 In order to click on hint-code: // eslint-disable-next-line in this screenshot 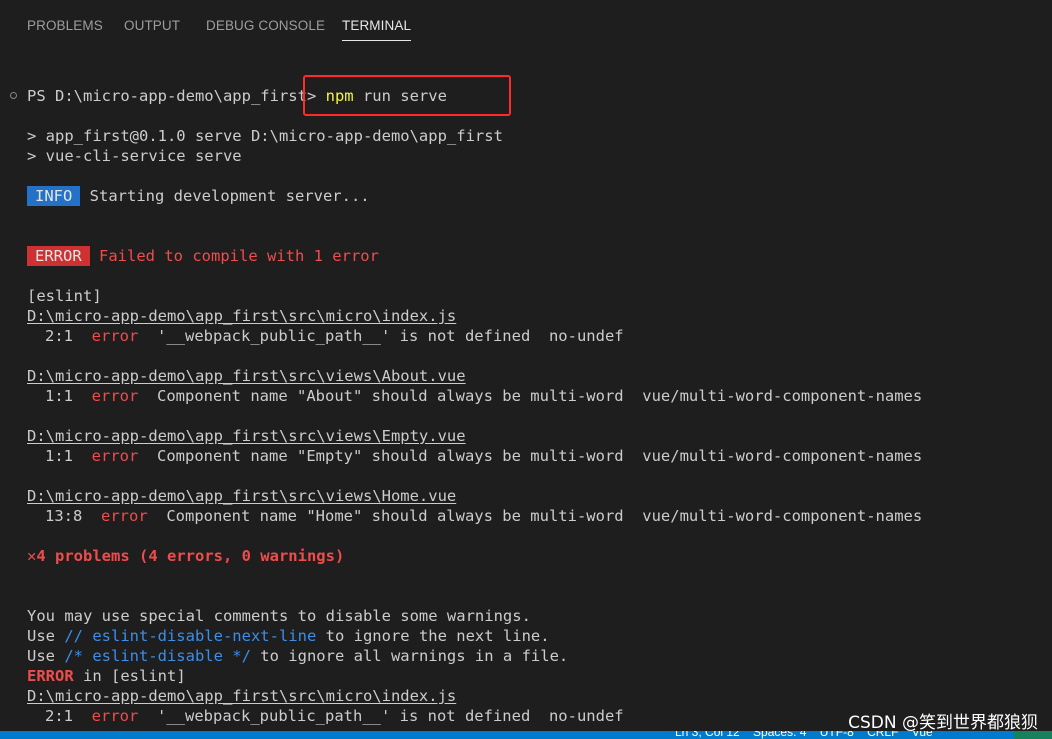, I will do `click(190, 636)`.